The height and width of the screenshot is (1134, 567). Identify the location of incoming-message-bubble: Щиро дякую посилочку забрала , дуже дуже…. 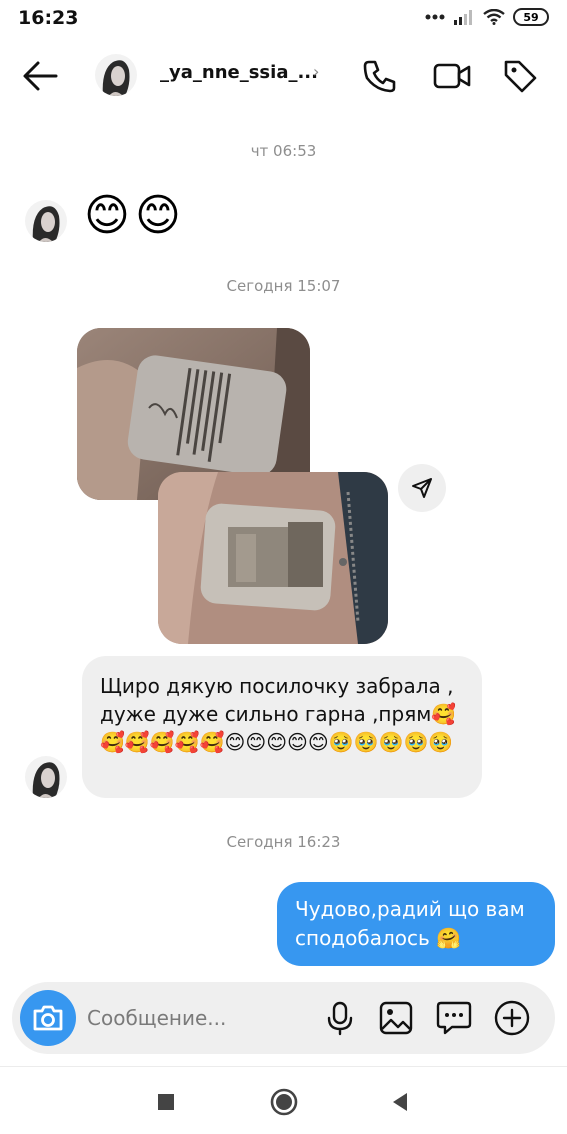
(282, 727).